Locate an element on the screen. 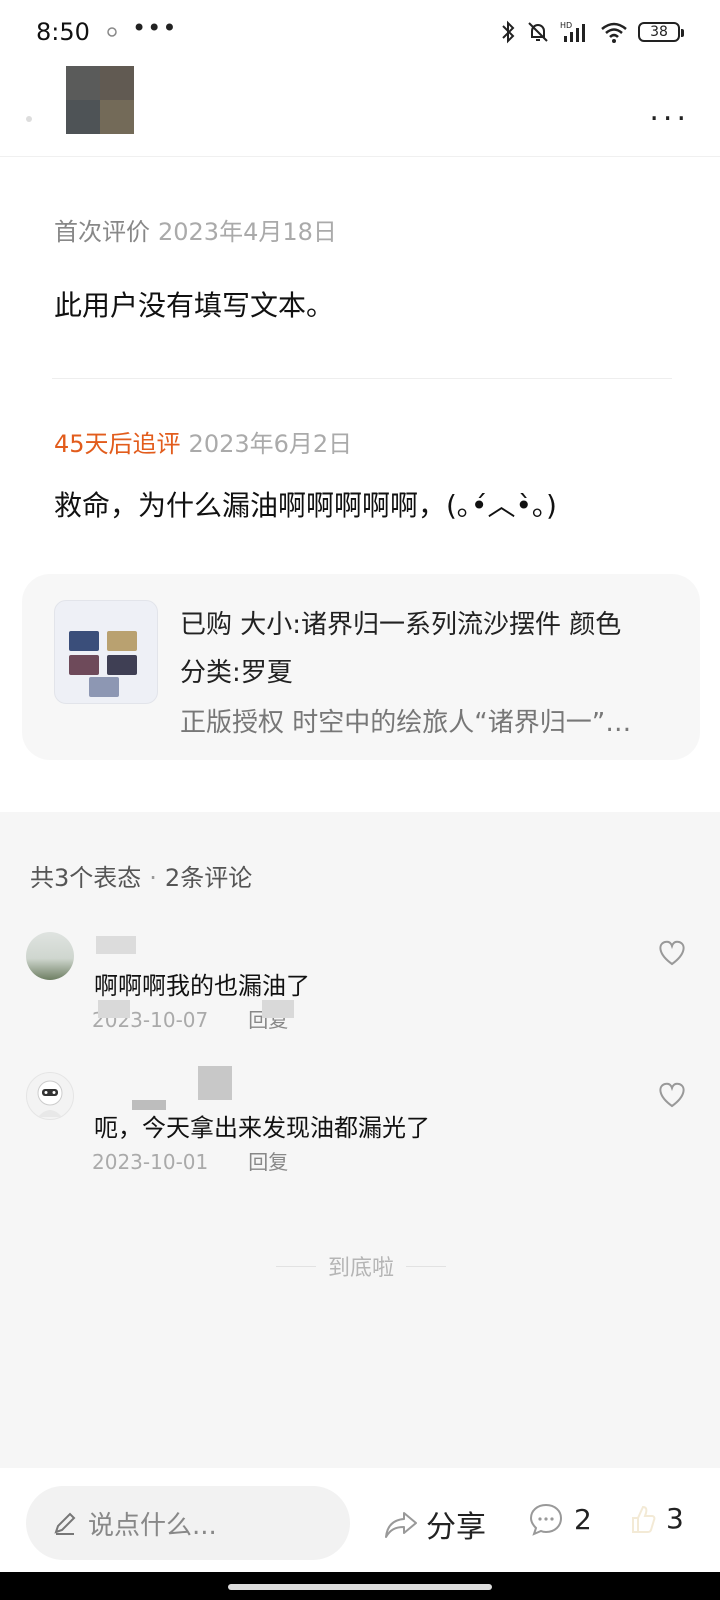 The width and height of the screenshot is (720, 1600). svg-text: HD is located at coordinates (566, 25).